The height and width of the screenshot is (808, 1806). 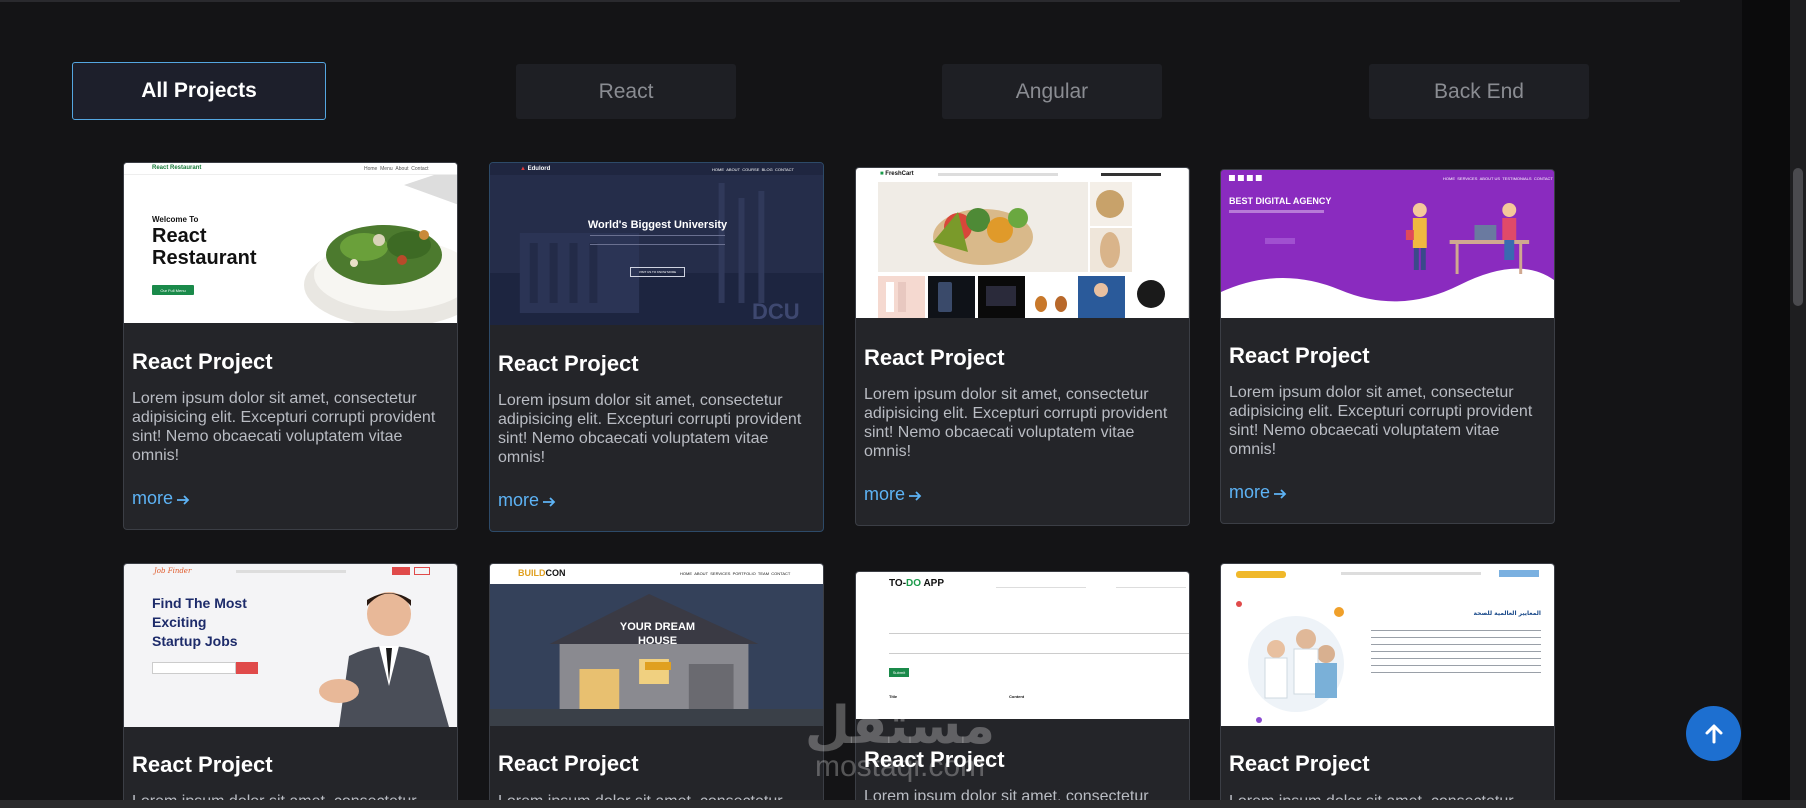 I want to click on thumb-col-title: Title, so click(x=893, y=696).